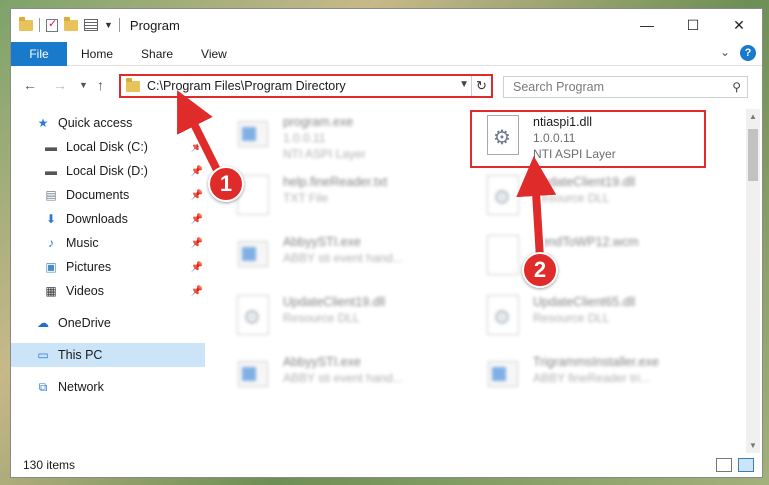  I want to click on minimize-button: —, so click(647, 25).